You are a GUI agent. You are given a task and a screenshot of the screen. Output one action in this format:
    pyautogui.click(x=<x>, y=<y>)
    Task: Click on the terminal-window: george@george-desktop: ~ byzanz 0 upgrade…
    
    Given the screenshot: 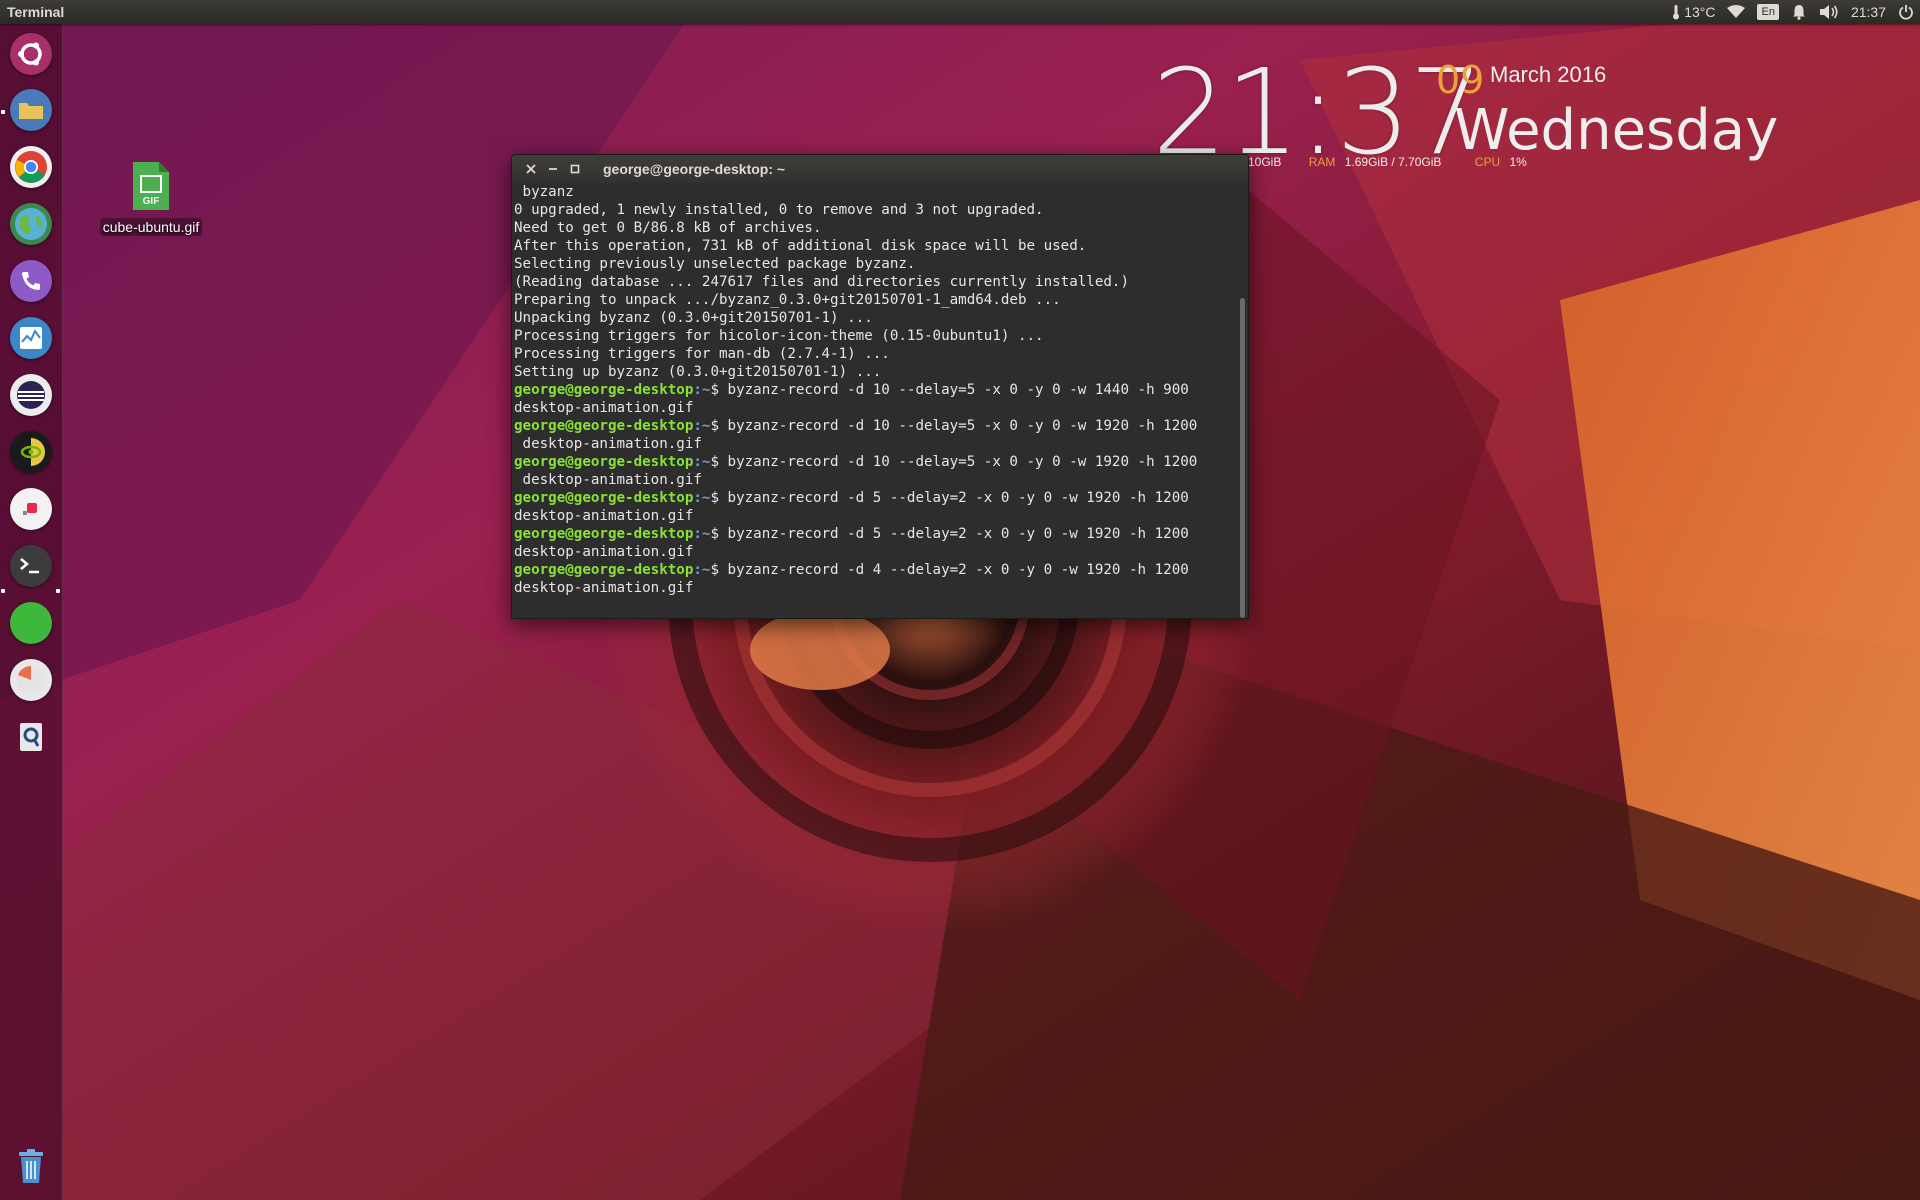 What is the action you would take?
    pyautogui.click(x=880, y=386)
    